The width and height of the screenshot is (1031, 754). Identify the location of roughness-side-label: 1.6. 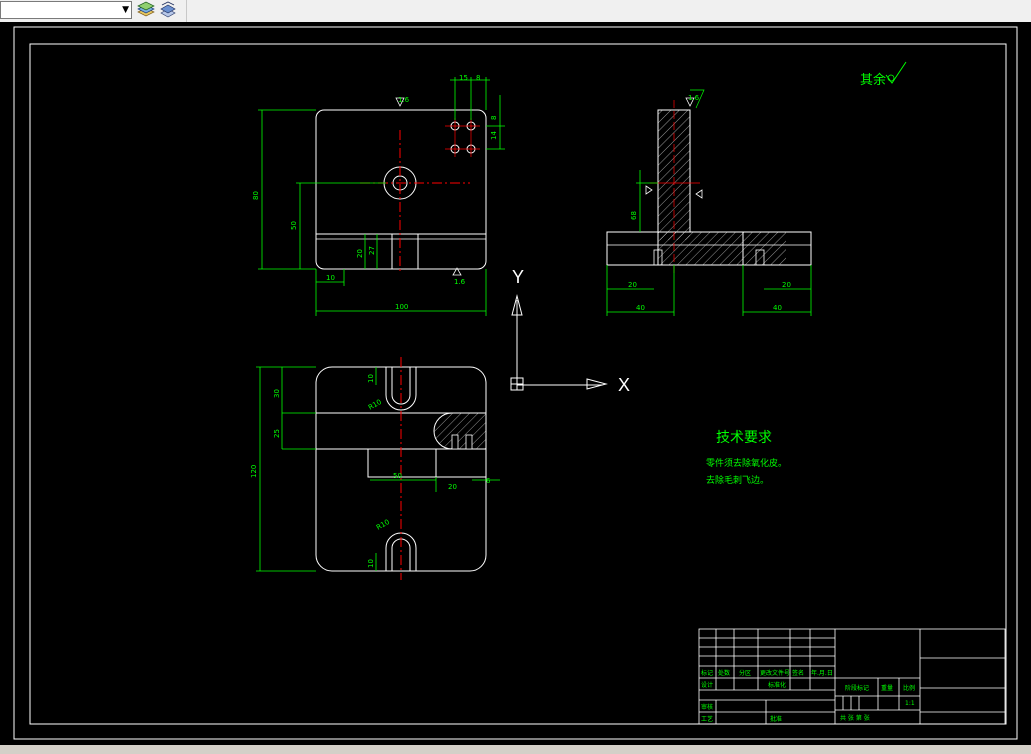
(694, 98).